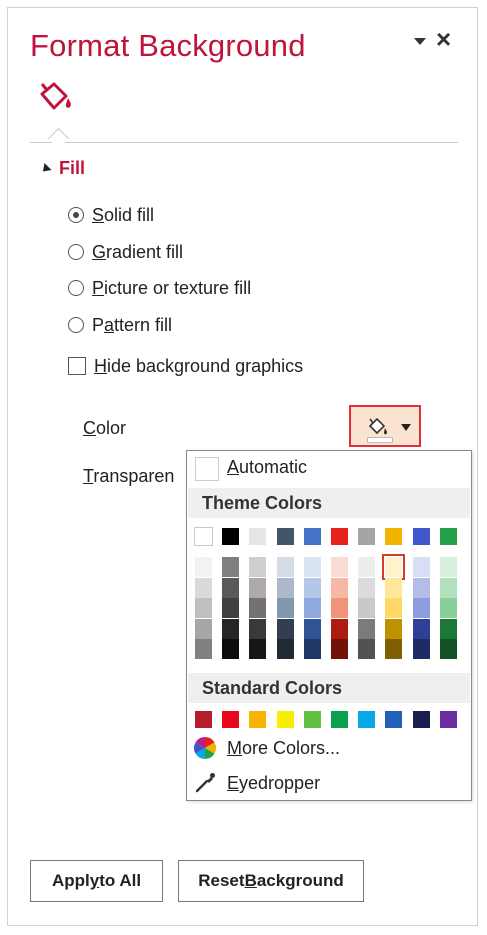  What do you see at coordinates (420, 41) in the screenshot?
I see `pane-options-dropdown-icon` at bounding box center [420, 41].